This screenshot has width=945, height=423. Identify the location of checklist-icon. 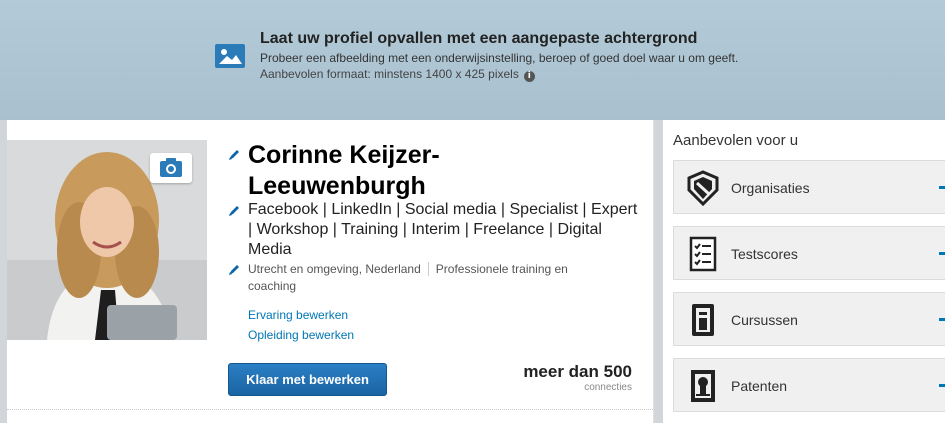
(703, 254).